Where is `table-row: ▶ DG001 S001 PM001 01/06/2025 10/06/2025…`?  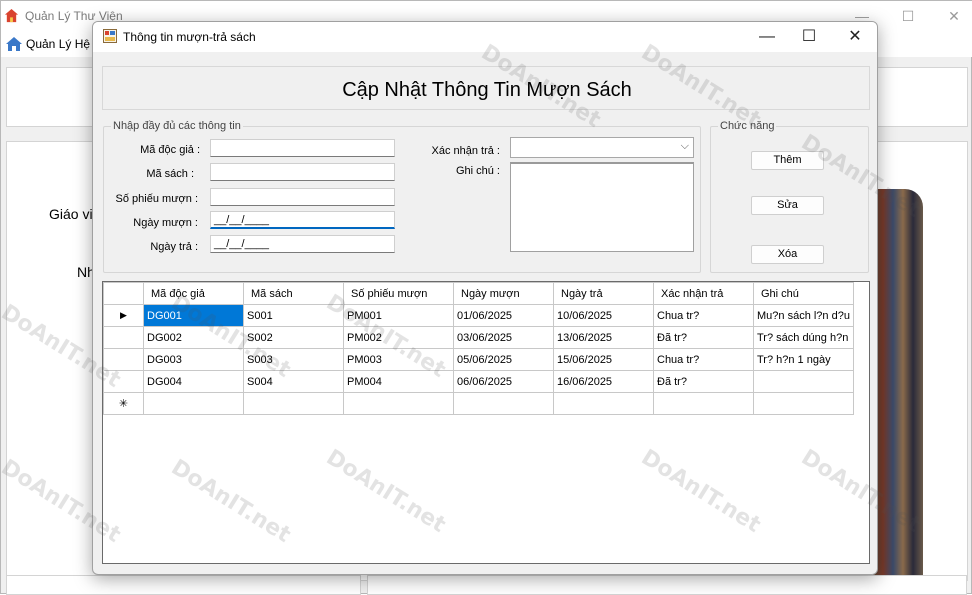 table-row: ▶ DG001 S001 PM001 01/06/2025 10/06/2025… is located at coordinates (478, 315).